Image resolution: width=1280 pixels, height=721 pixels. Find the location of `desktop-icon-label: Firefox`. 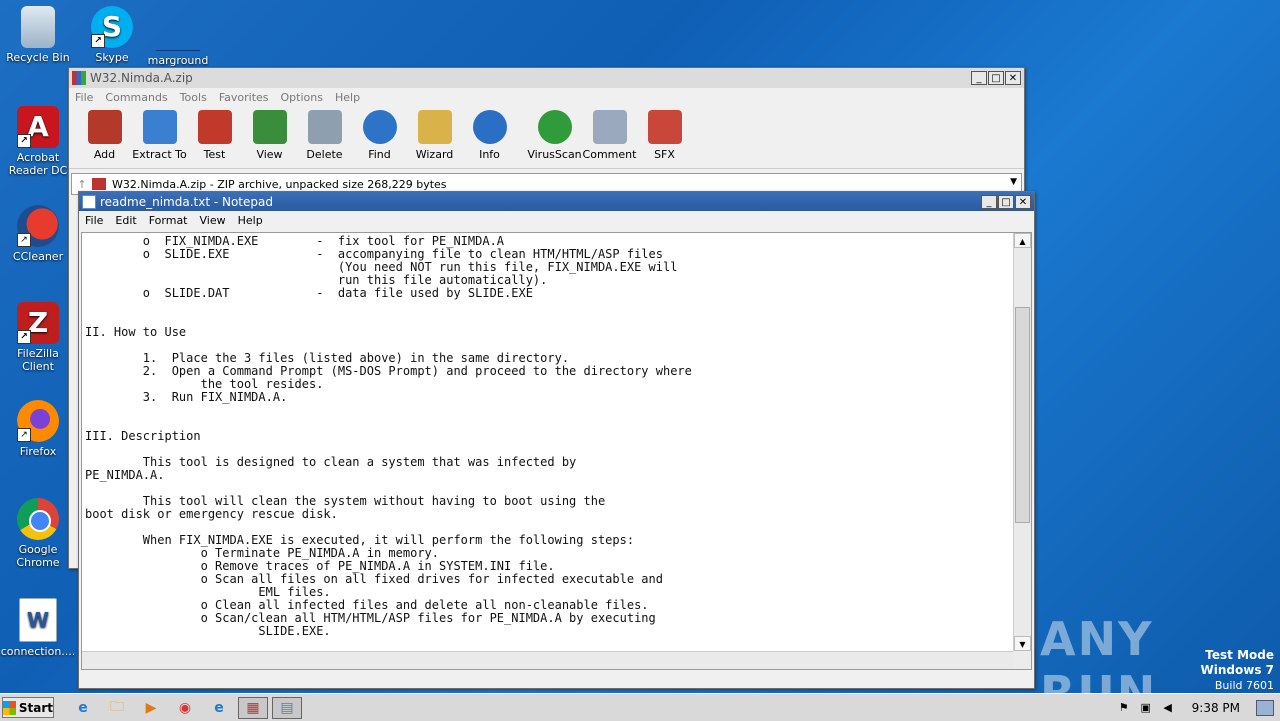

desktop-icon-label: Firefox is located at coordinates (38, 451).